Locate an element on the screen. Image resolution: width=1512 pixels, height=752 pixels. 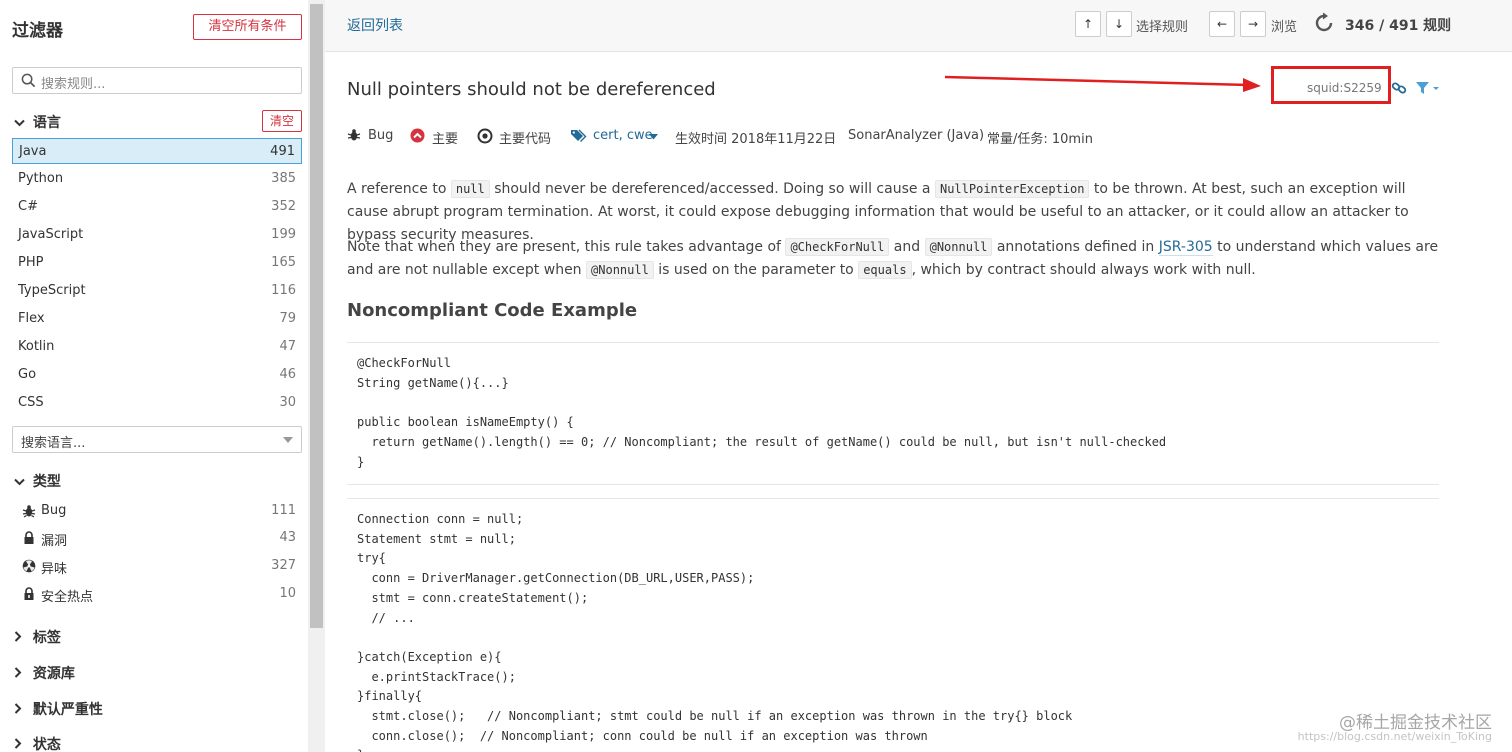
text: annotations defined in is located at coordinates (1075, 247).